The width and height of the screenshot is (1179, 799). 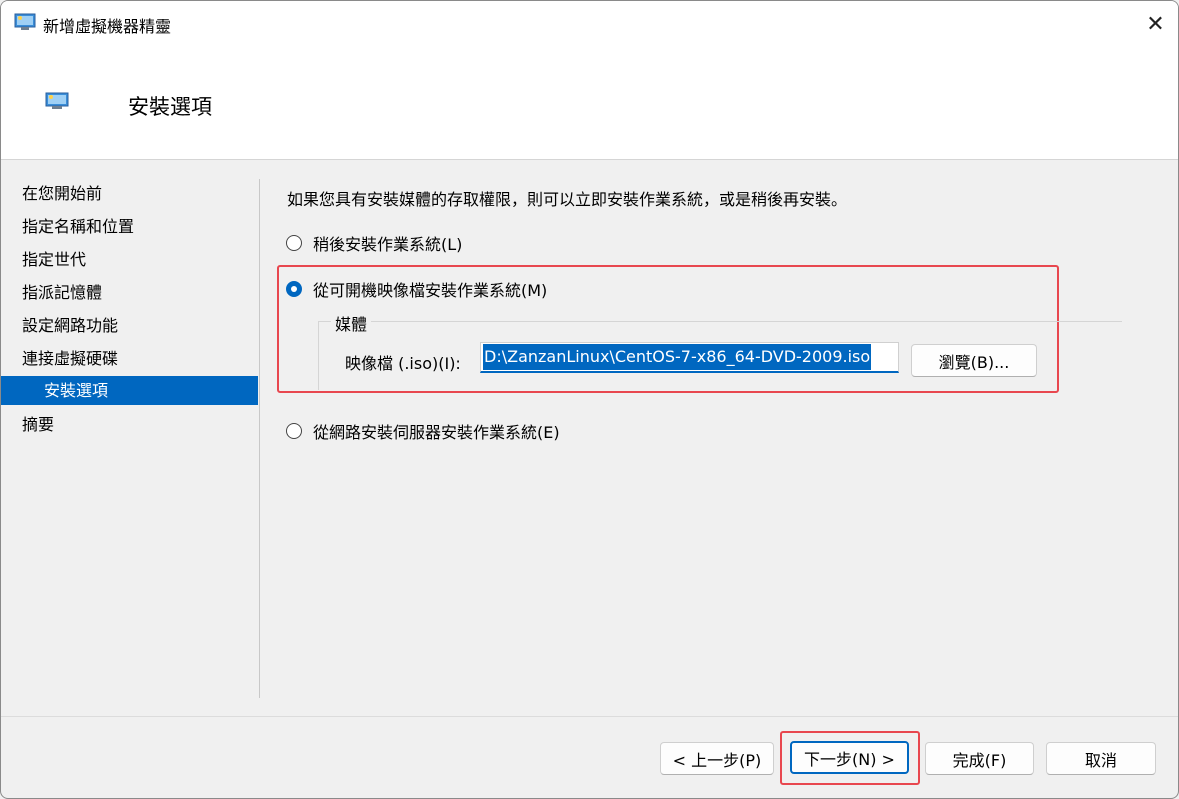 What do you see at coordinates (294, 289) in the screenshot?
I see `radio-bootable-image` at bounding box center [294, 289].